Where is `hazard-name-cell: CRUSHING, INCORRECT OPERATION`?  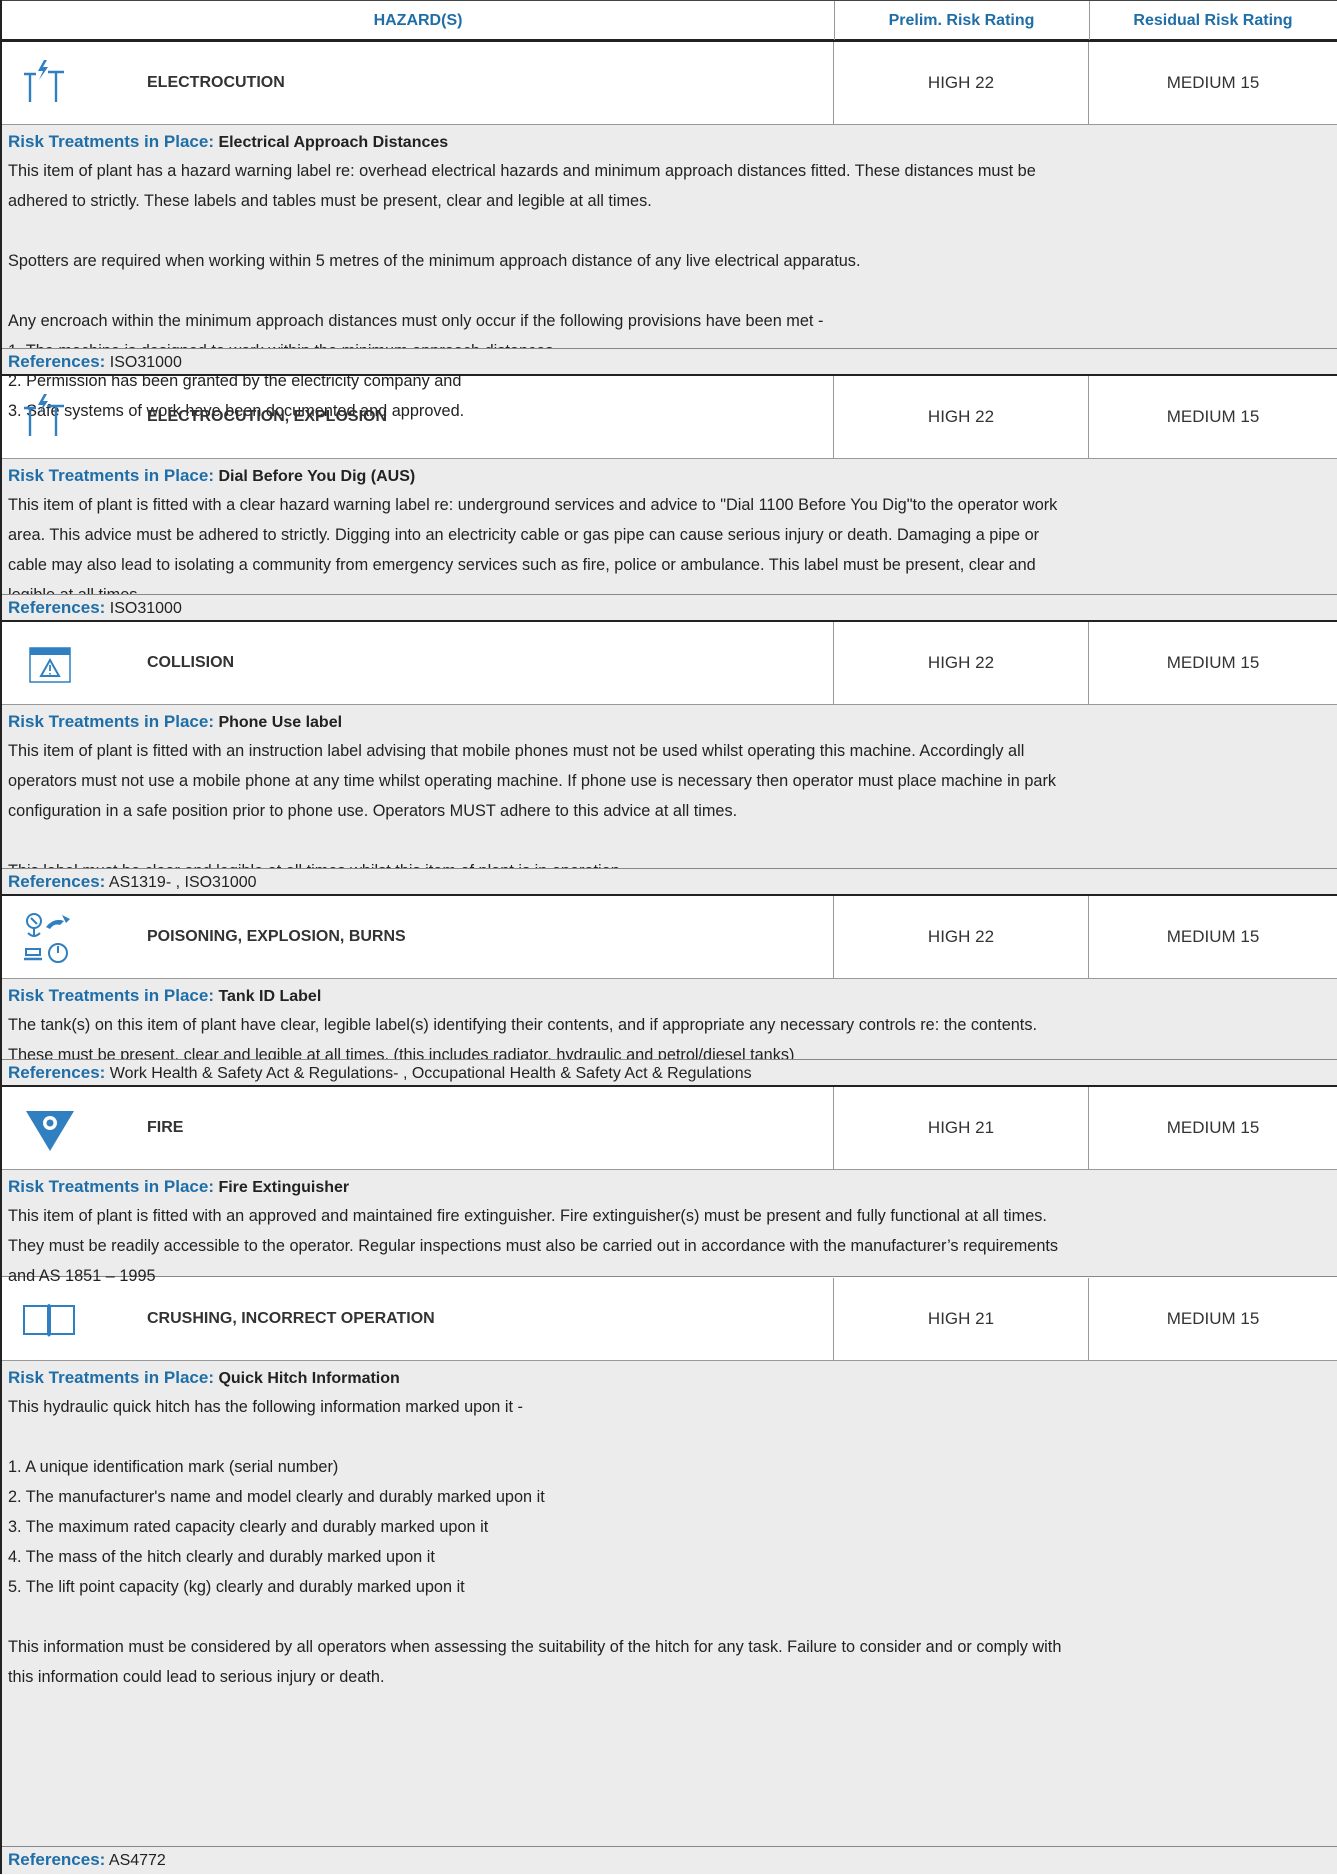
hazard-name-cell: CRUSHING, INCORRECT OPERATION is located at coordinates (418, 1319).